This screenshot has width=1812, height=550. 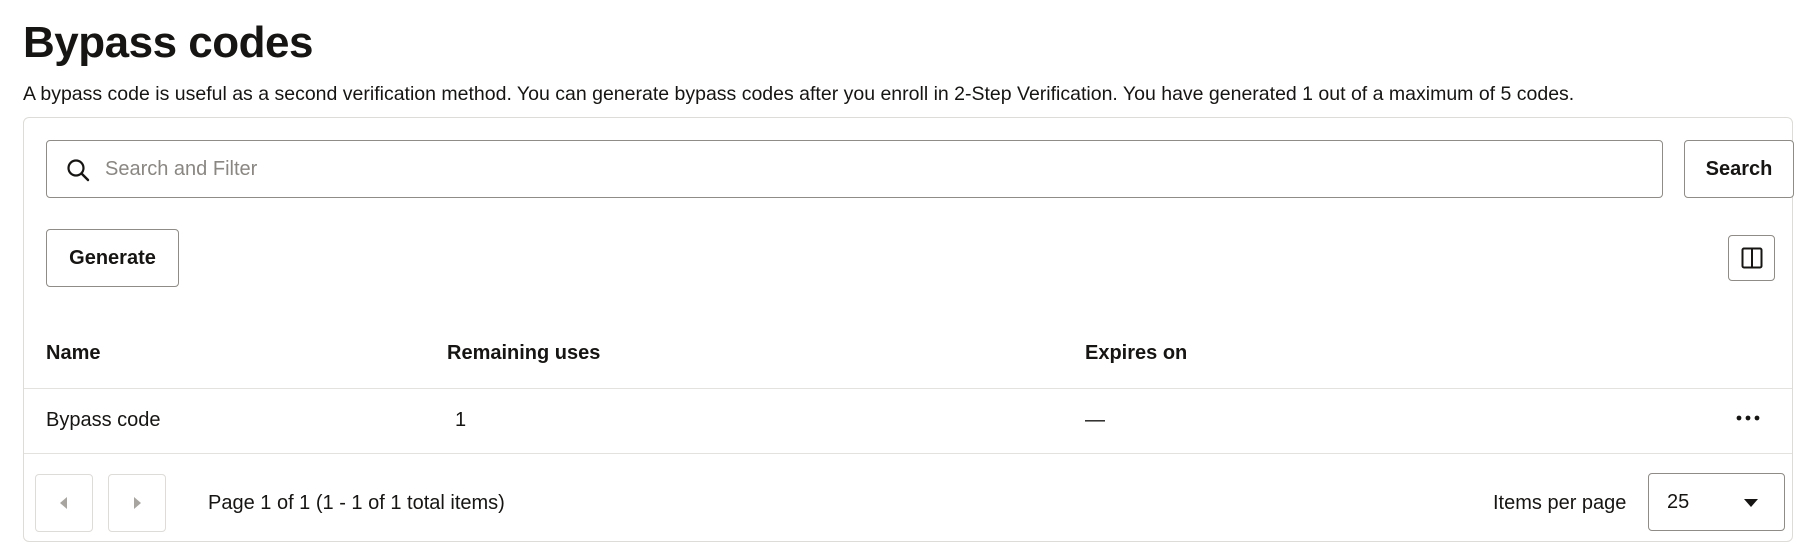 I want to click on previous-page-button, so click(x=64, y=503).